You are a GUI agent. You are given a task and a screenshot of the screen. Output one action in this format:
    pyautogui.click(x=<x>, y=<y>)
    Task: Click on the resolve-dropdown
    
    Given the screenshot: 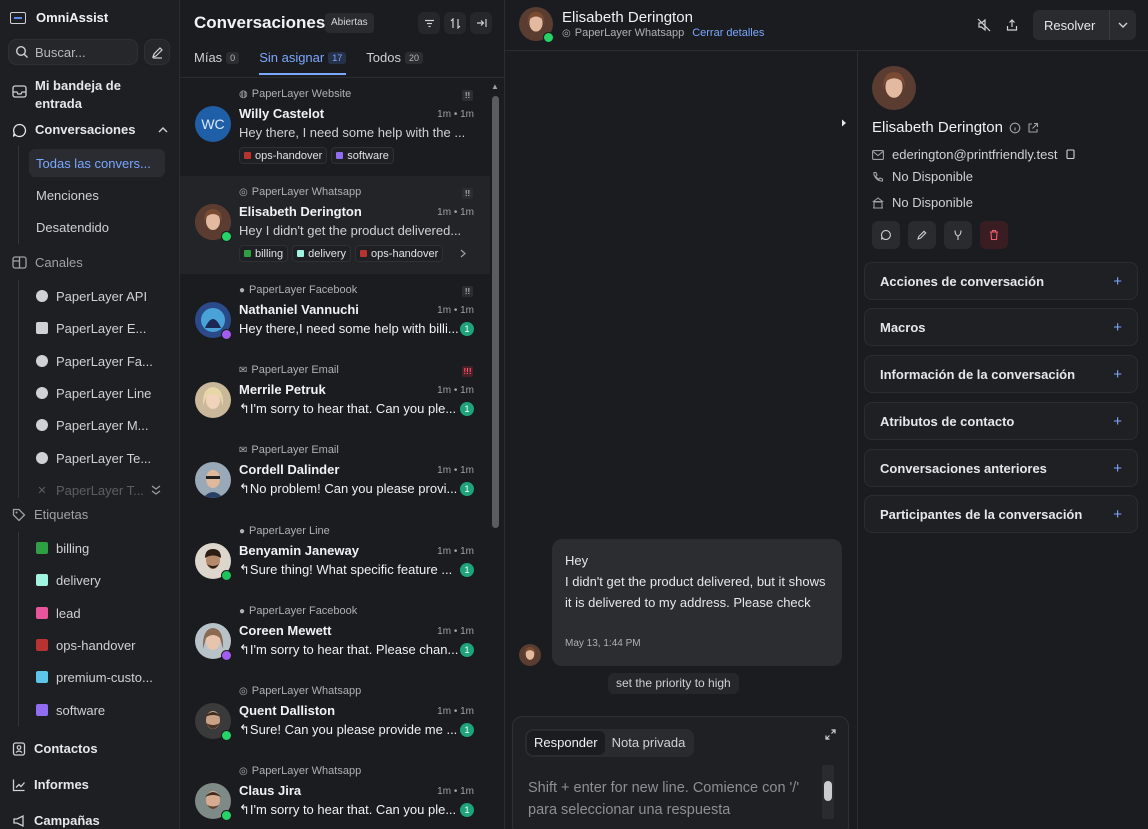 What is the action you would take?
    pyautogui.click(x=1122, y=25)
    